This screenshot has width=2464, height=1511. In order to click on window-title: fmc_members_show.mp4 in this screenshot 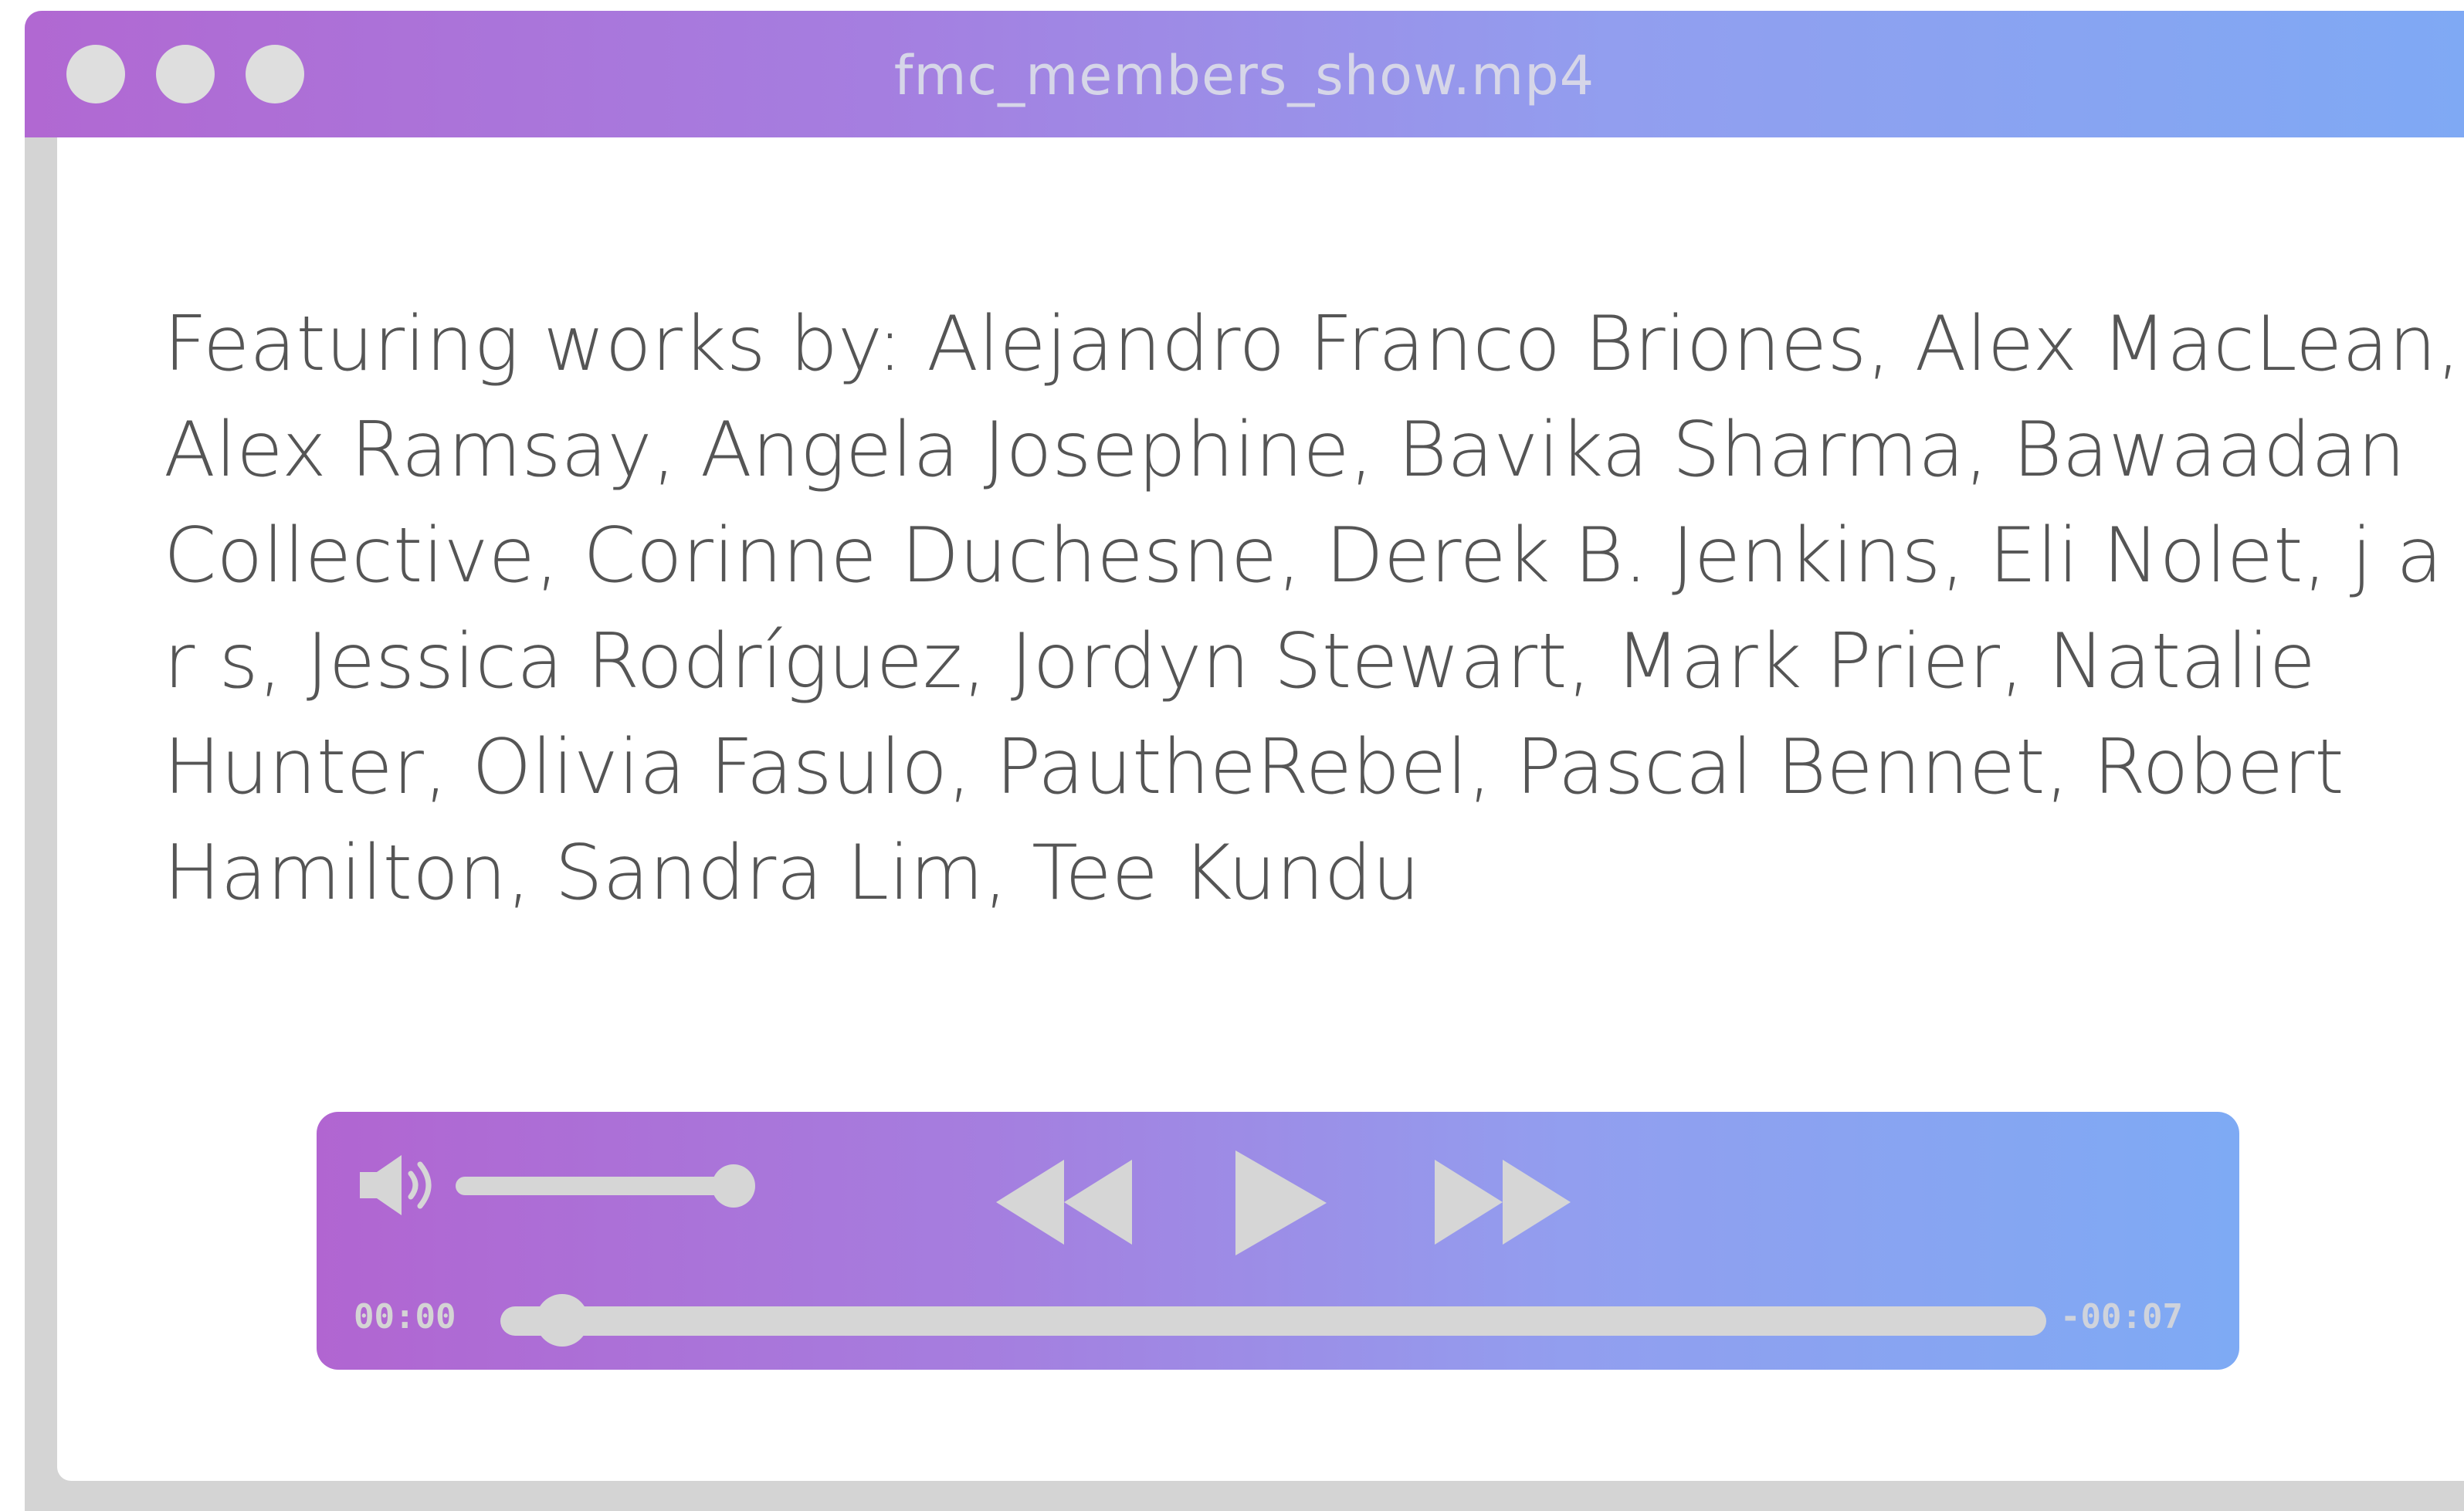, I will do `click(1244, 76)`.